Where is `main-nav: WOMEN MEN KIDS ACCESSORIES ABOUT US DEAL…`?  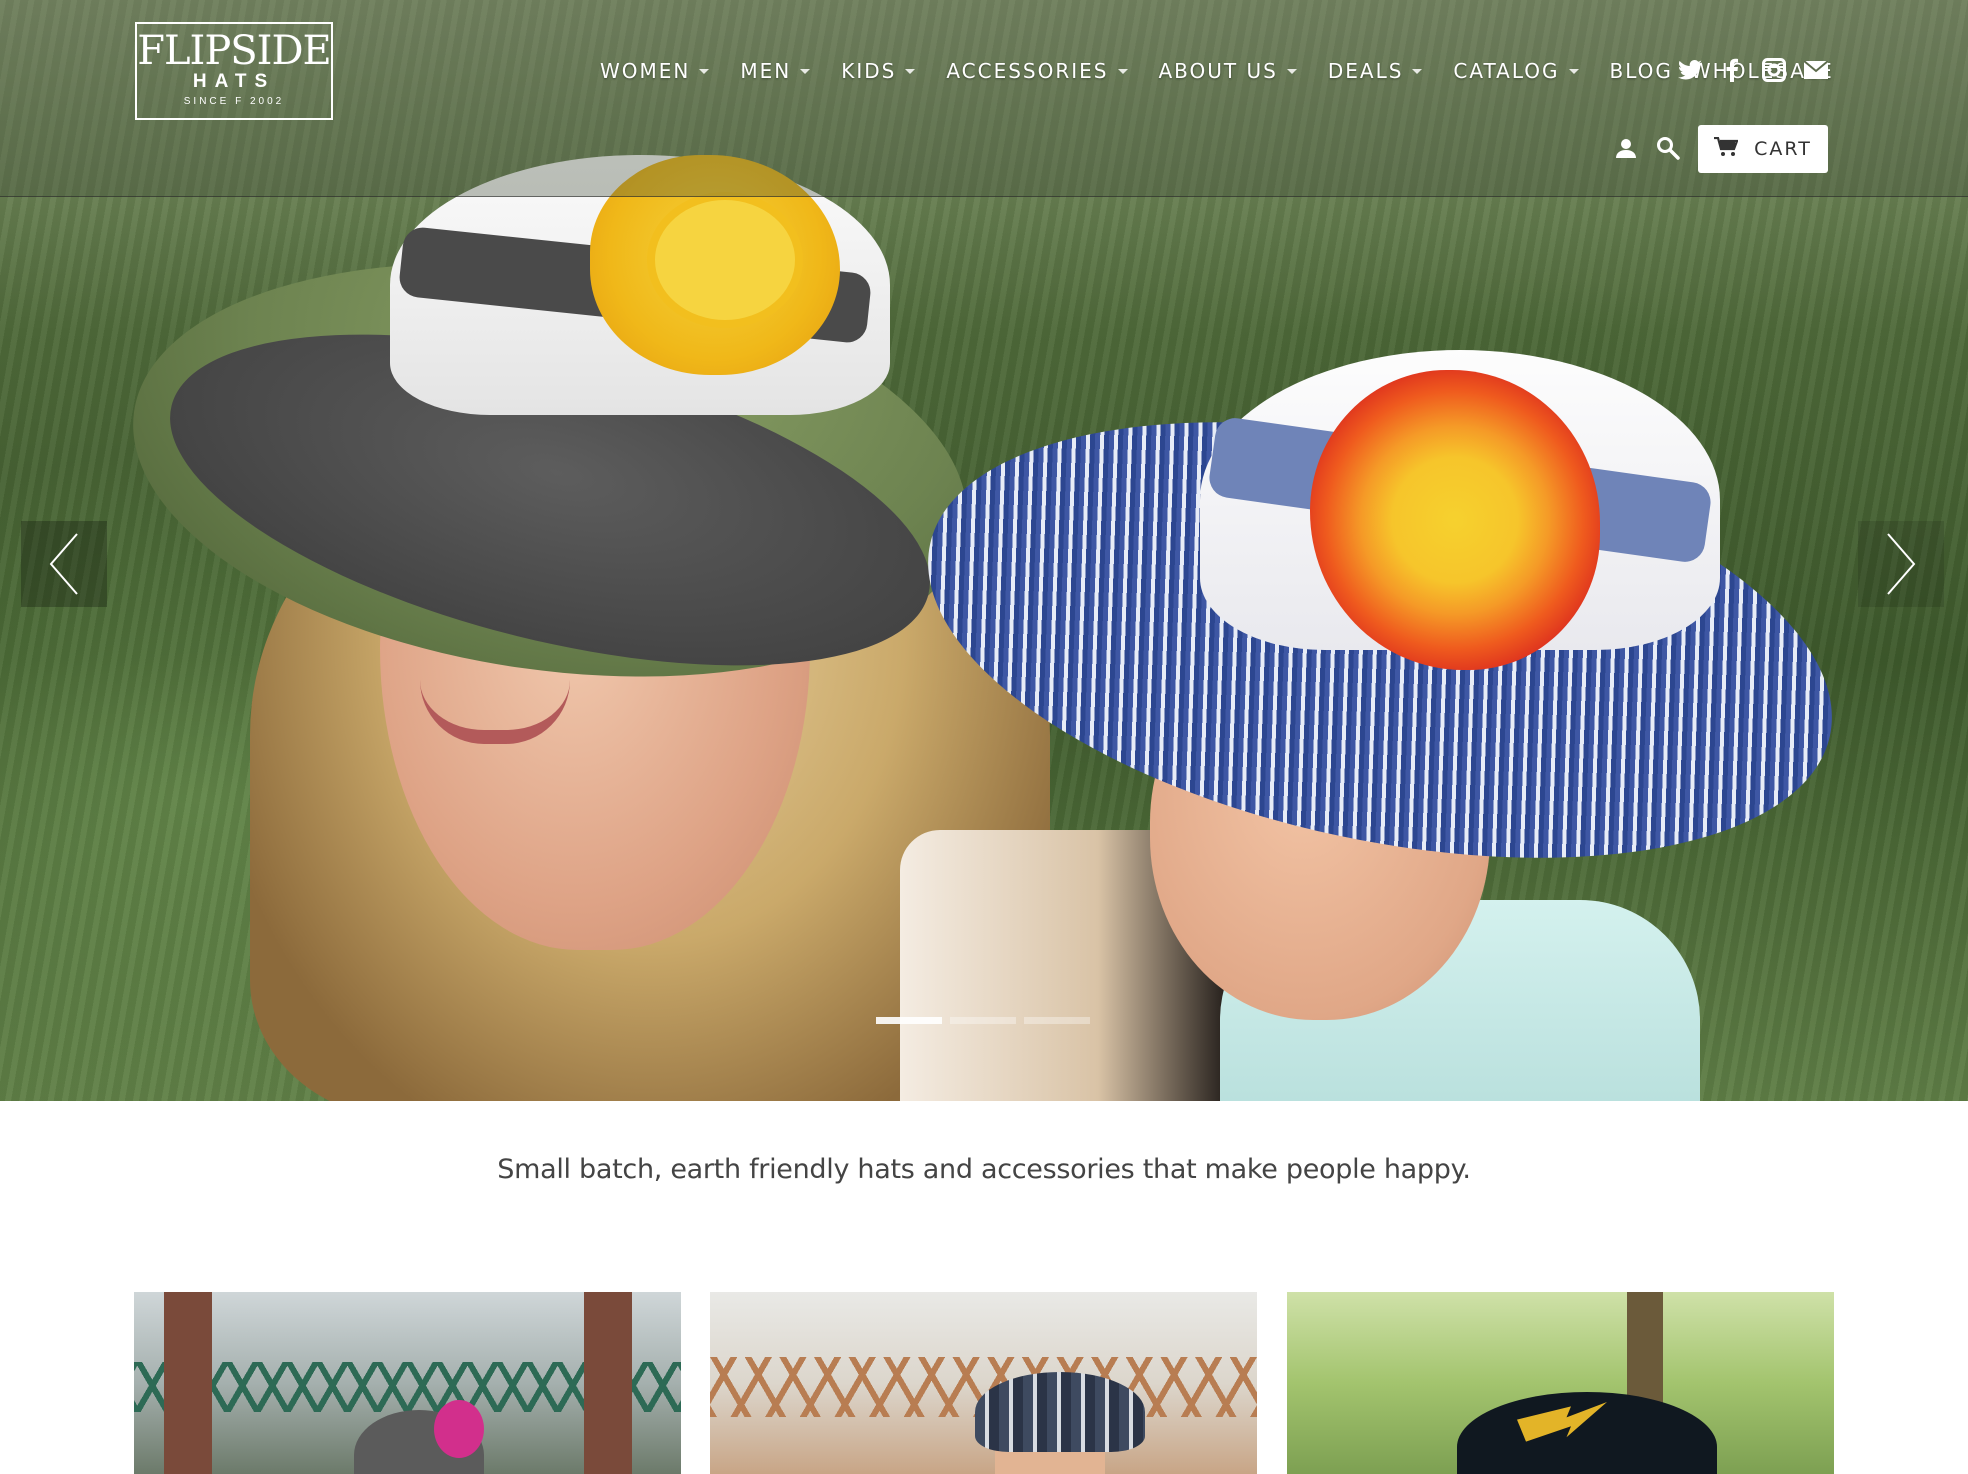 main-nav: WOMEN MEN KIDS ACCESSORIES ABOUT US DEAL… is located at coordinates (1226, 71).